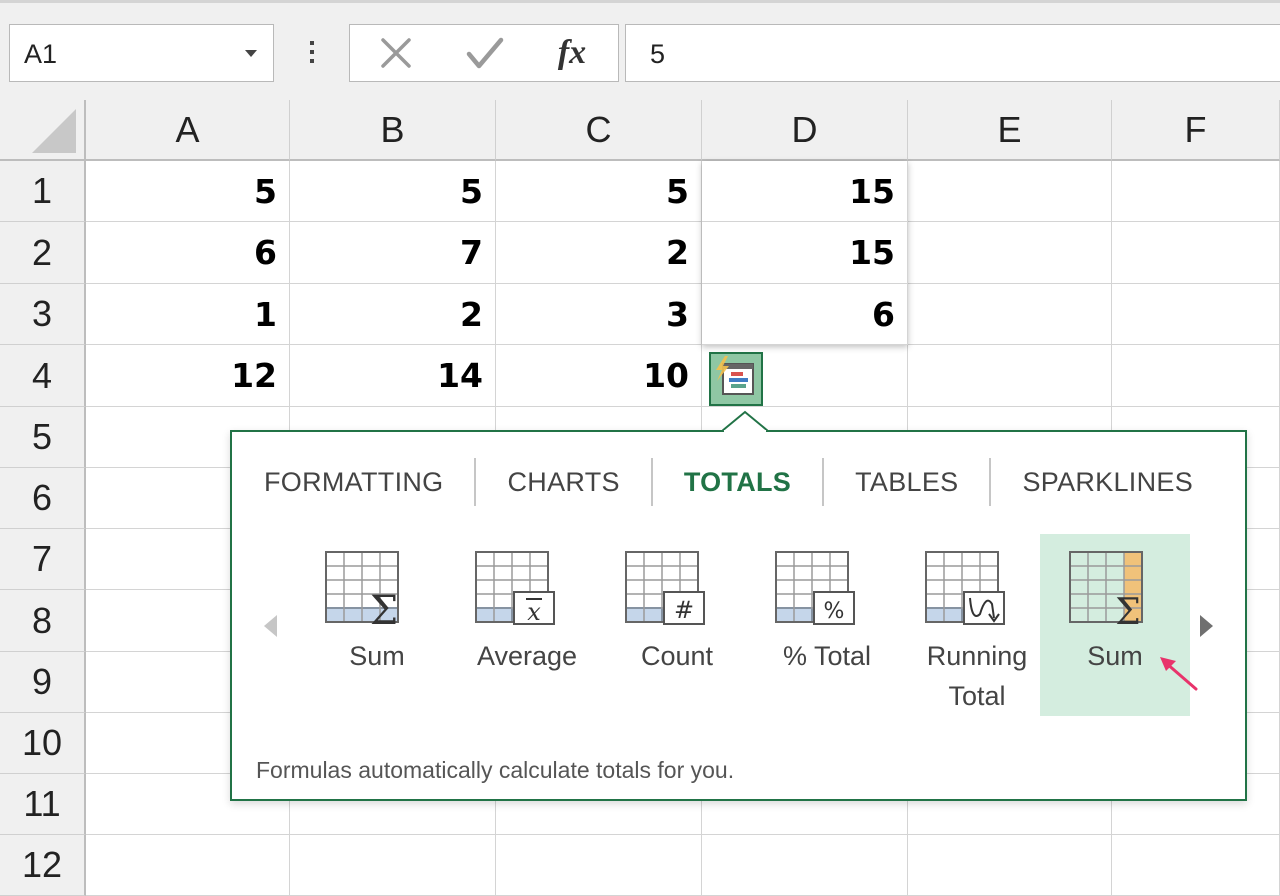 This screenshot has width=1280, height=896. What do you see at coordinates (43, 376) in the screenshot?
I see `row-header-4: 4` at bounding box center [43, 376].